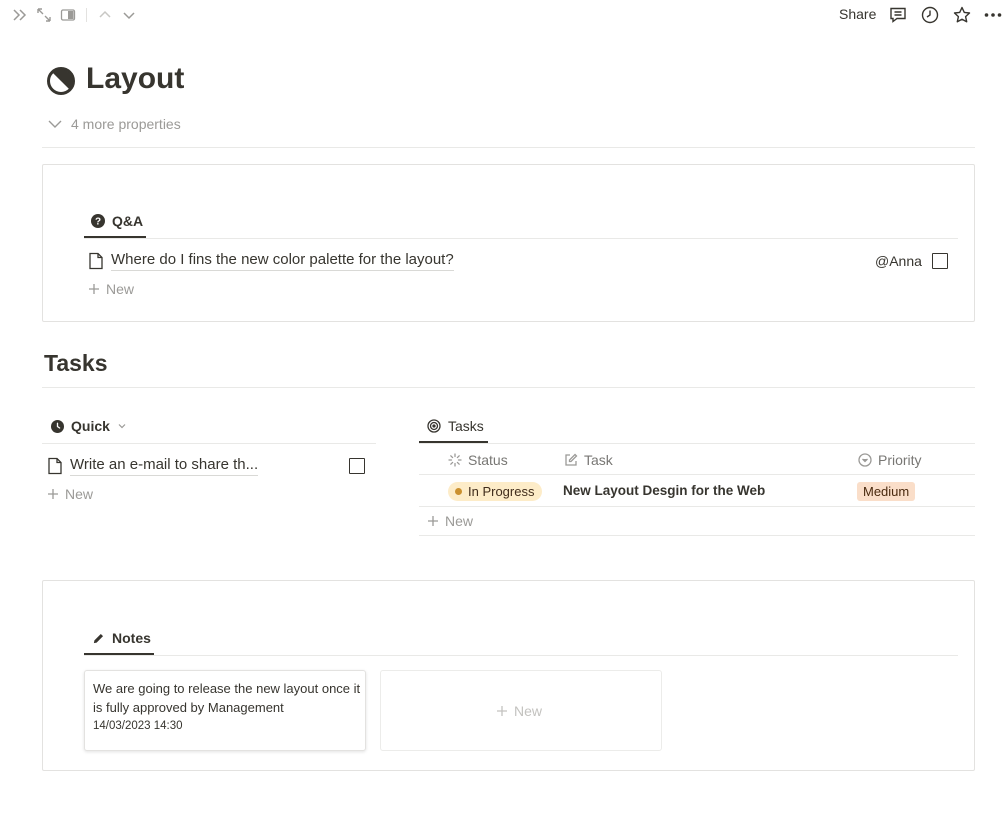 The width and height of the screenshot is (1005, 836). I want to click on qa-new-label: New, so click(120, 289).